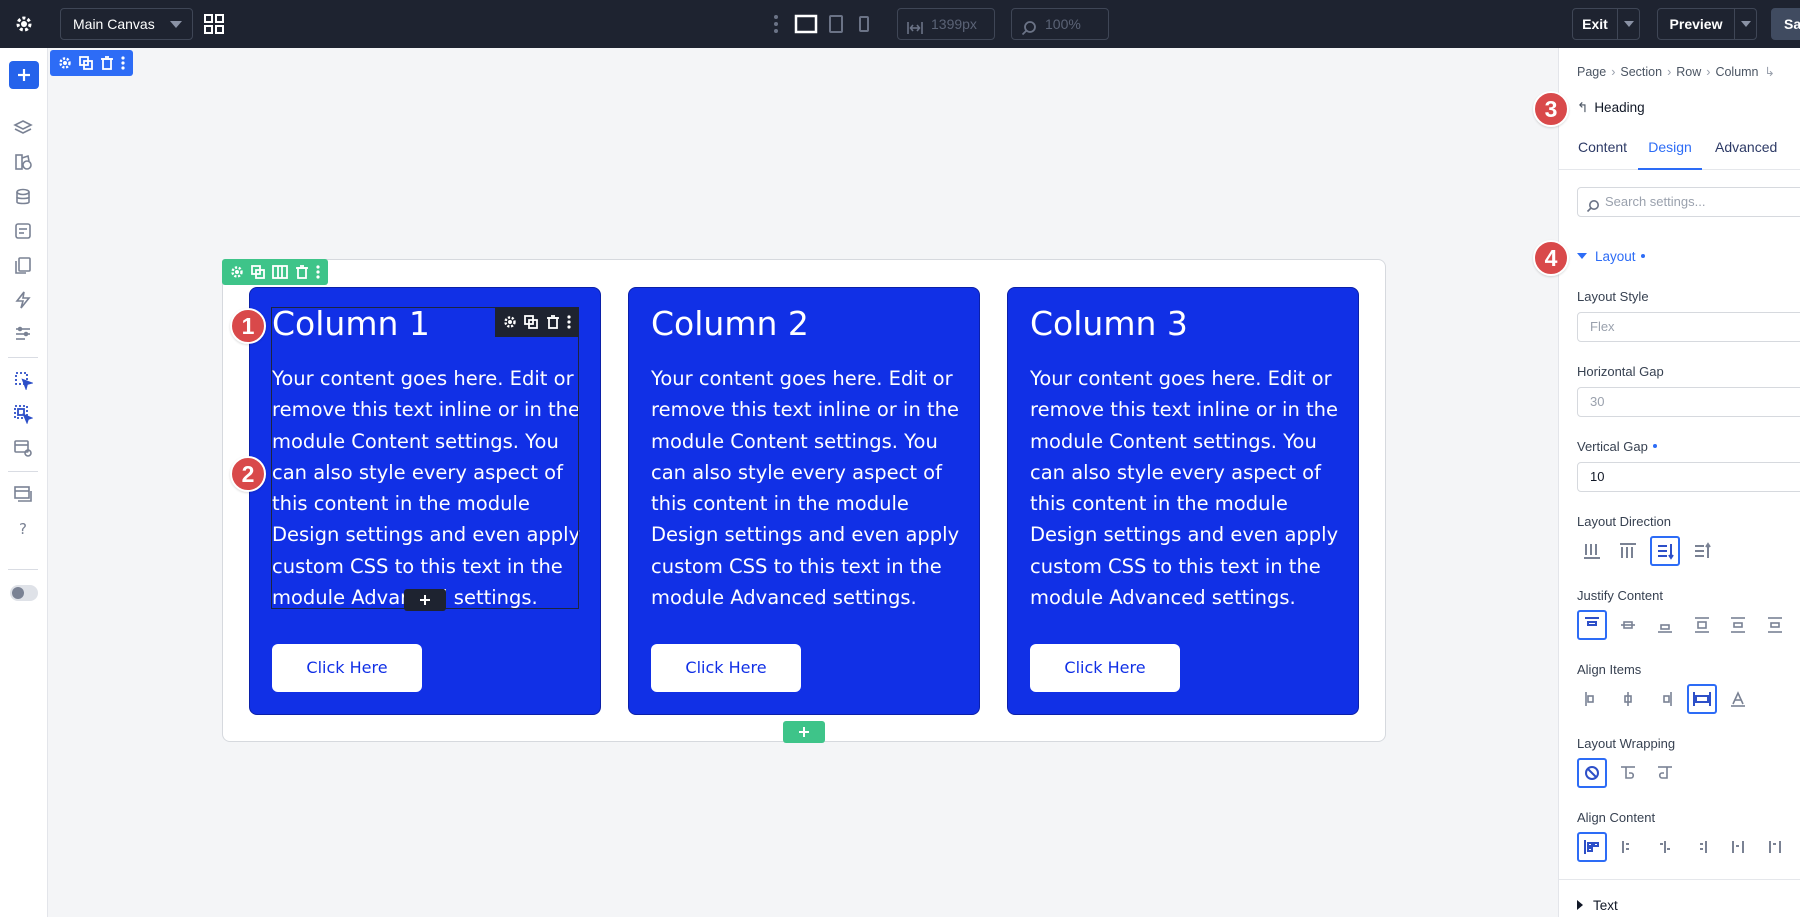 The height and width of the screenshot is (917, 1800). I want to click on horizontal-gap-label: Horizontal Gap, so click(1620, 371).